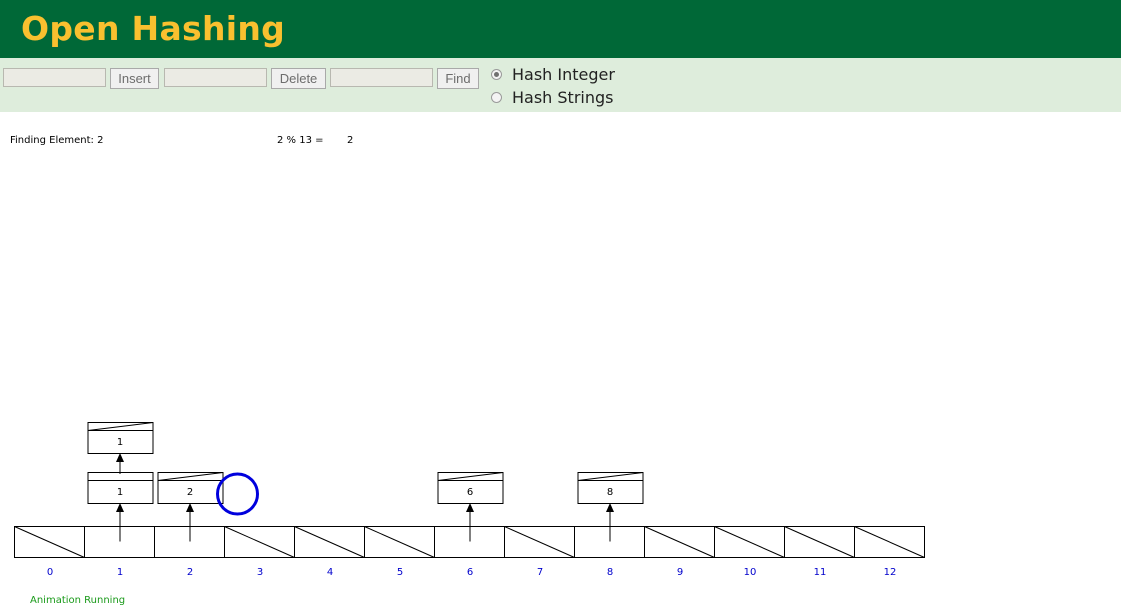 Image resolution: width=1121 pixels, height=615 pixels. I want to click on slot-index-label: 12, so click(890, 572).